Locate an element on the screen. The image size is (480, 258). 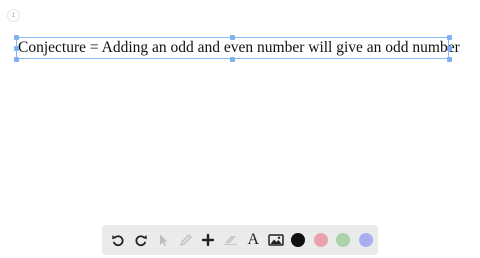
undo-button is located at coordinates (118, 240).